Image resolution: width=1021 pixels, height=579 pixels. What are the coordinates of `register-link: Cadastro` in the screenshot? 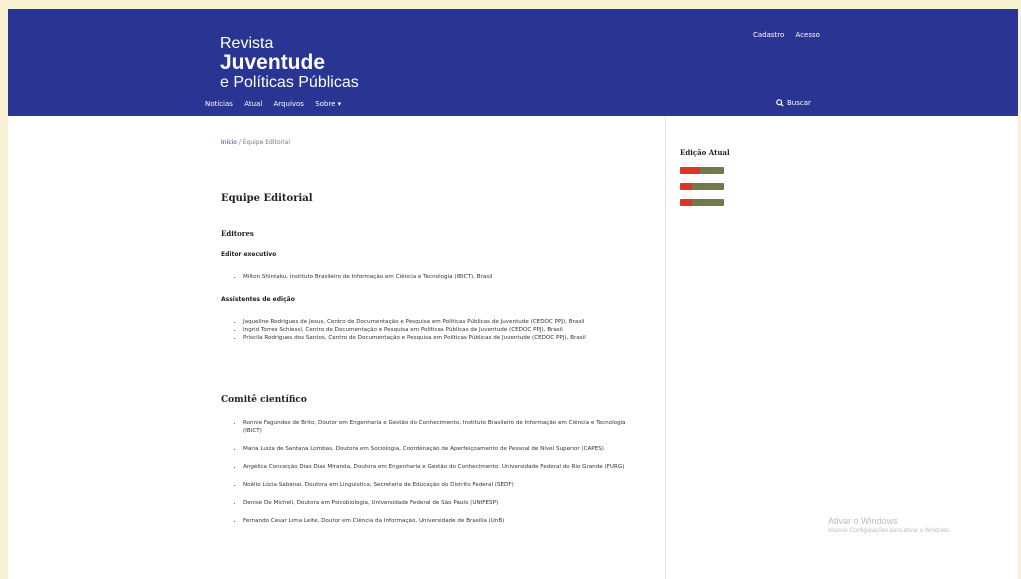 It's located at (768, 35).